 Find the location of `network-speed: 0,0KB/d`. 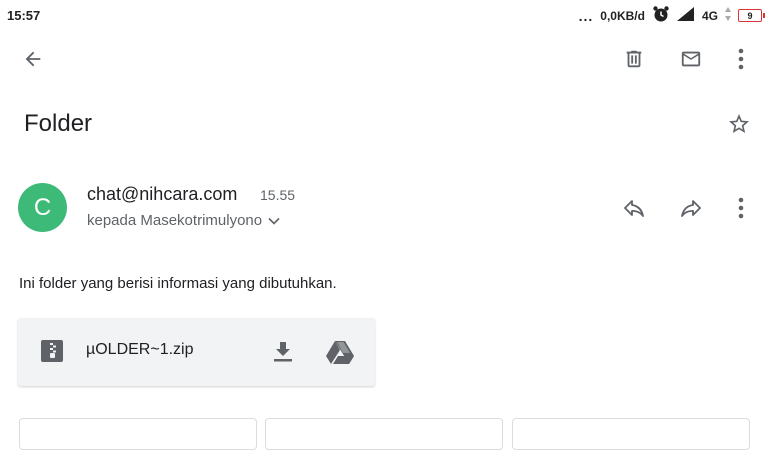

network-speed: 0,0KB/d is located at coordinates (622, 15).